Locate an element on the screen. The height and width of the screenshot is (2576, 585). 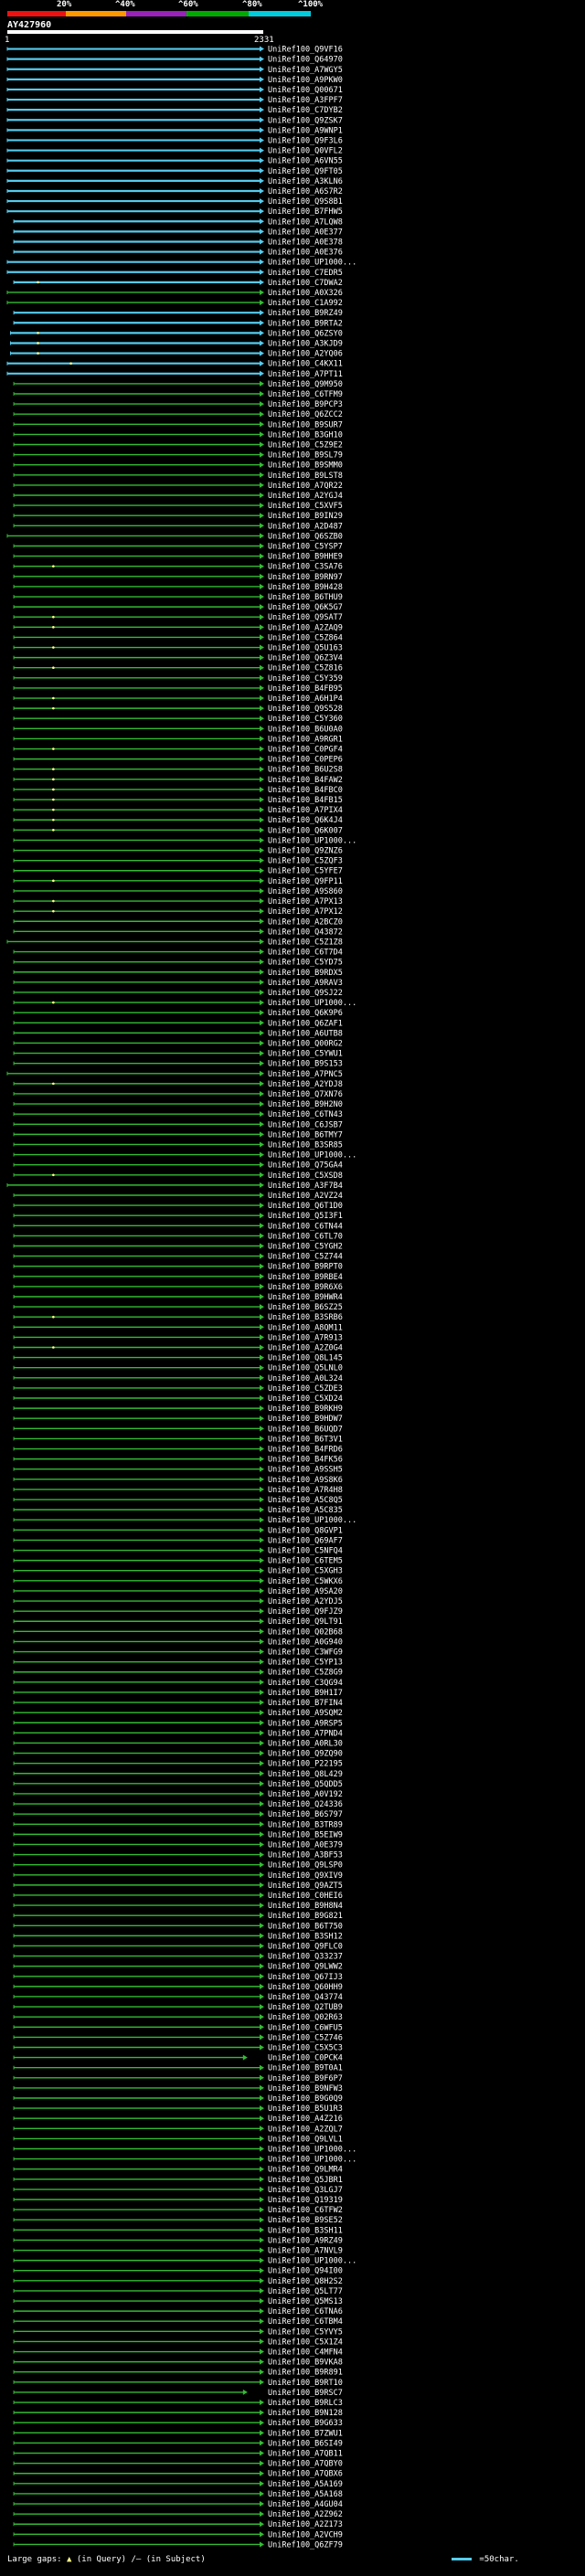
hit-label: UniRef100_C5Z864 is located at coordinates (305, 637).